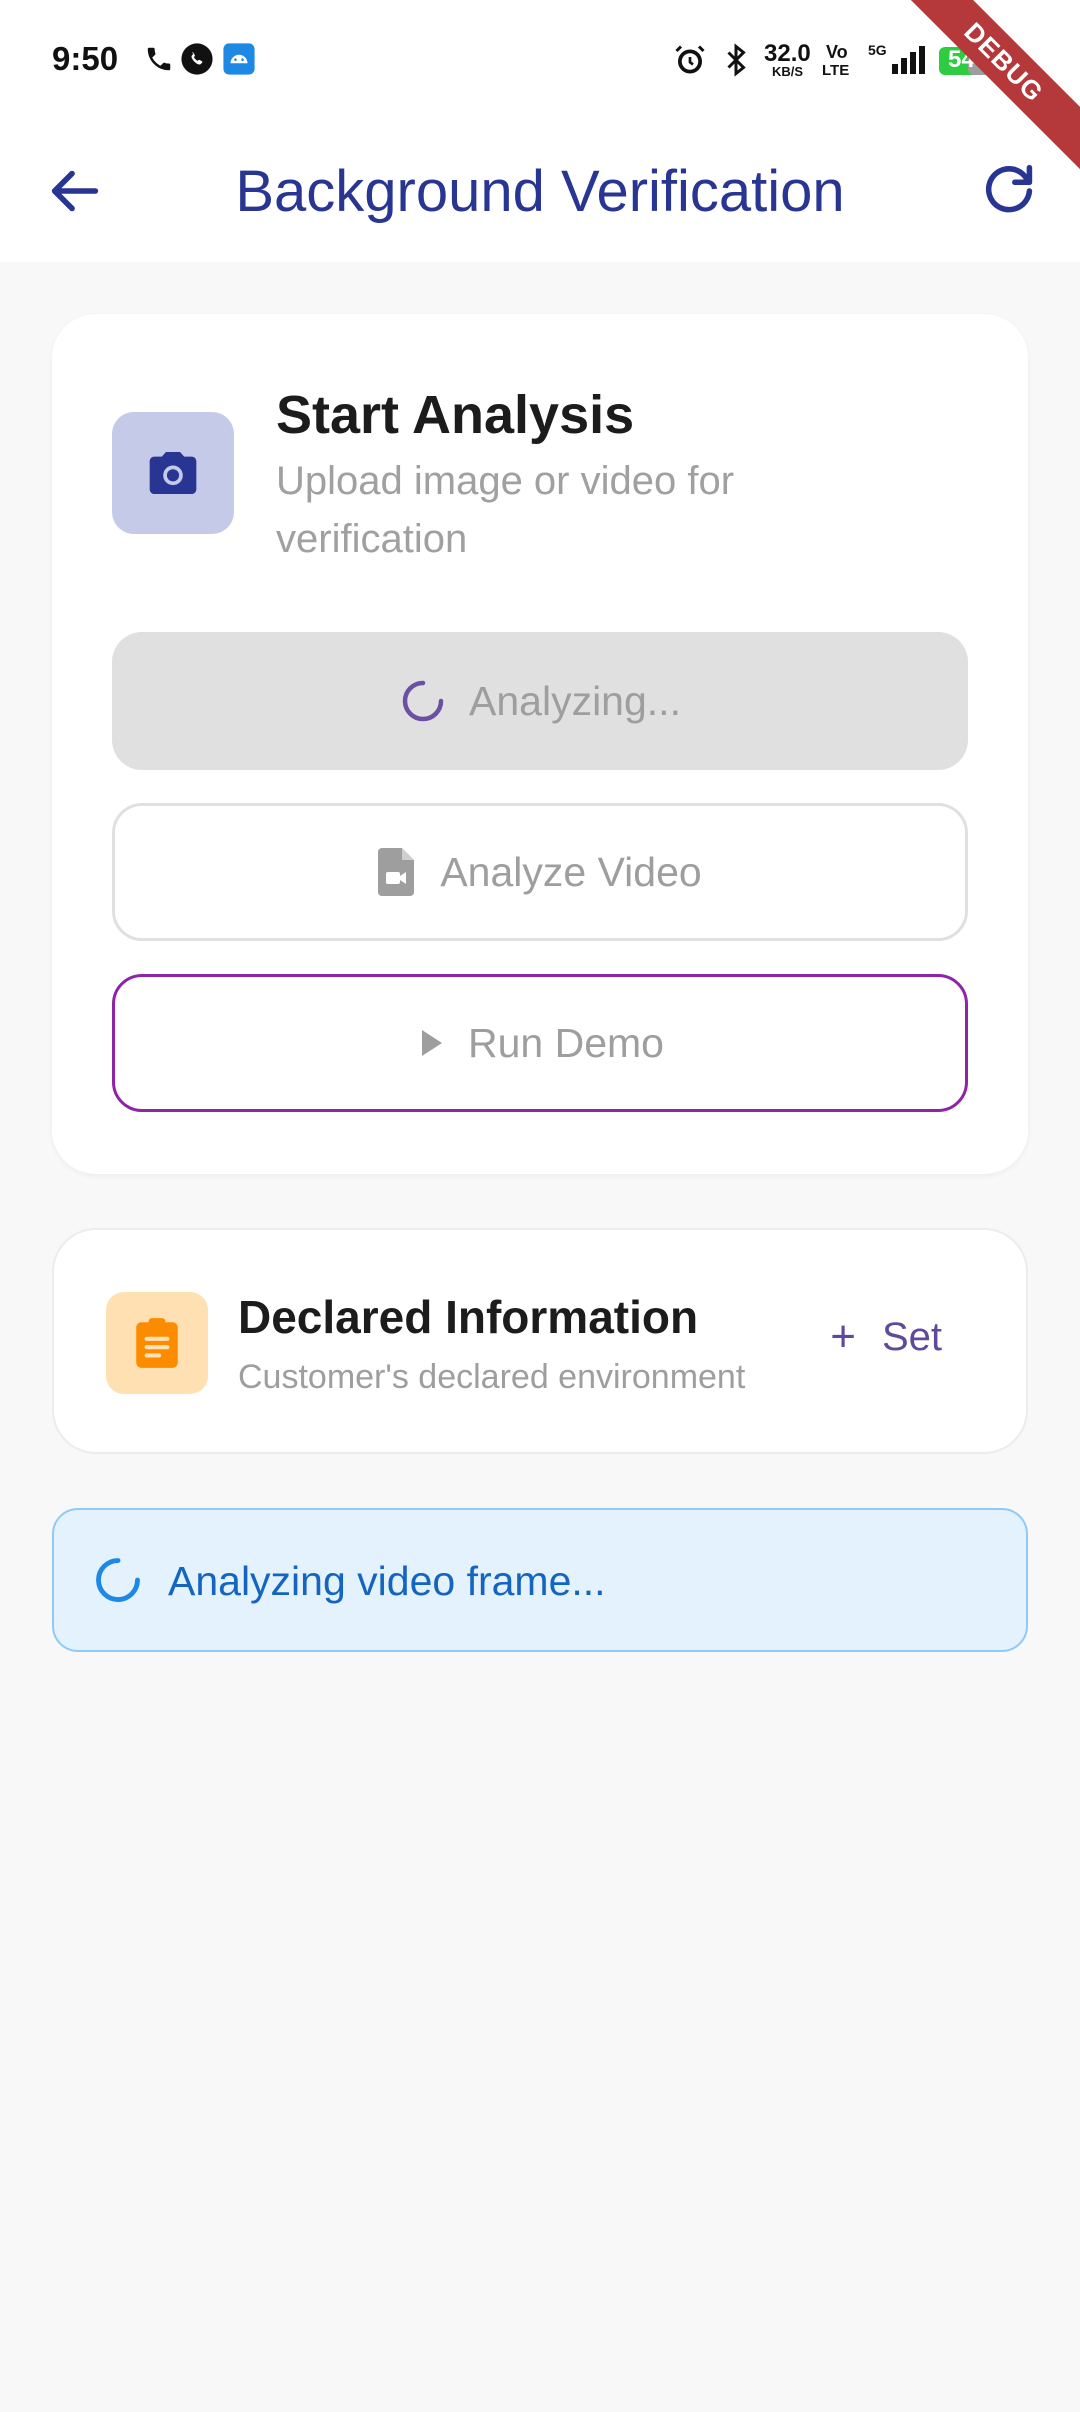 The height and width of the screenshot is (2412, 1080). I want to click on set-button: + Set, so click(886, 1337).